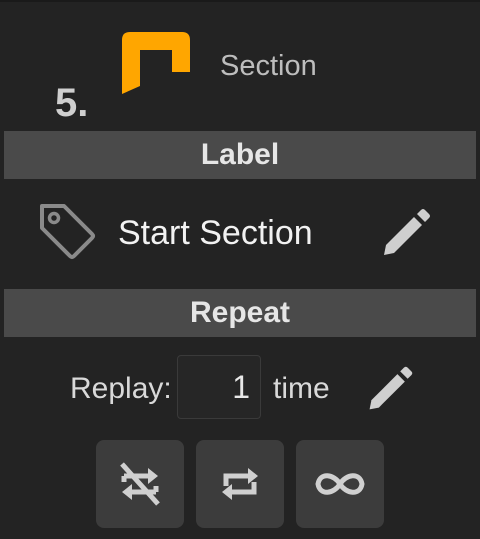  Describe the element at coordinates (156, 63) in the screenshot. I see `section-bracket-icon` at that location.